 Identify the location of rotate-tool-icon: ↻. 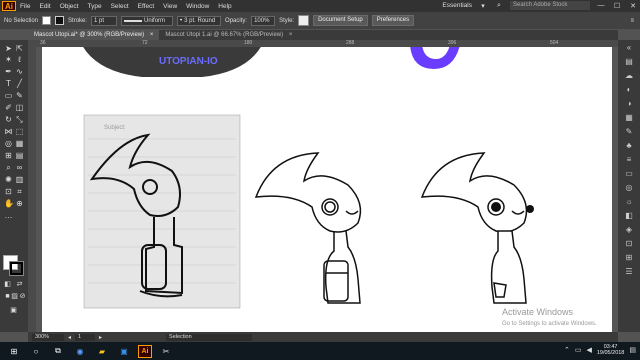
(8, 119).